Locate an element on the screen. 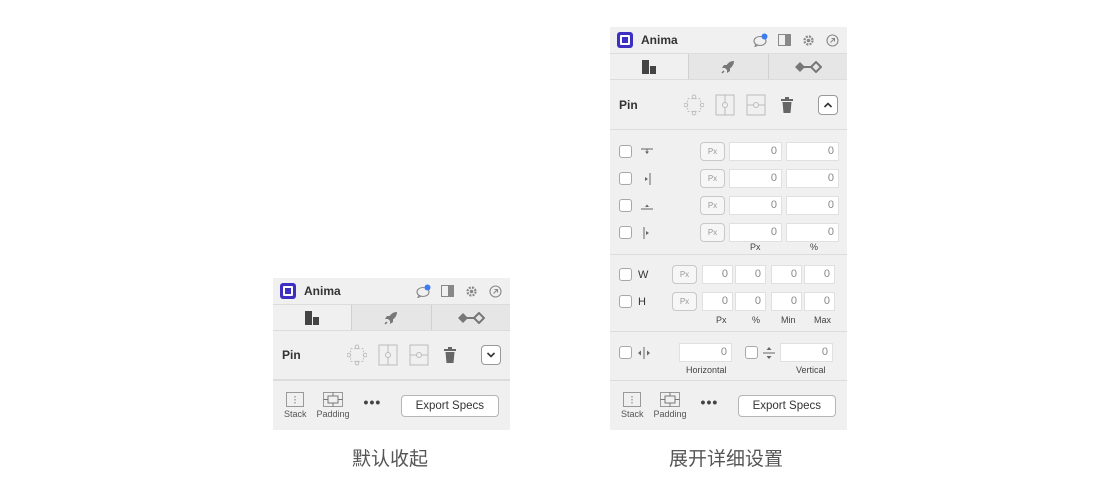 The width and height of the screenshot is (1120, 497). pin-bottom-checkbox is located at coordinates (625, 205).